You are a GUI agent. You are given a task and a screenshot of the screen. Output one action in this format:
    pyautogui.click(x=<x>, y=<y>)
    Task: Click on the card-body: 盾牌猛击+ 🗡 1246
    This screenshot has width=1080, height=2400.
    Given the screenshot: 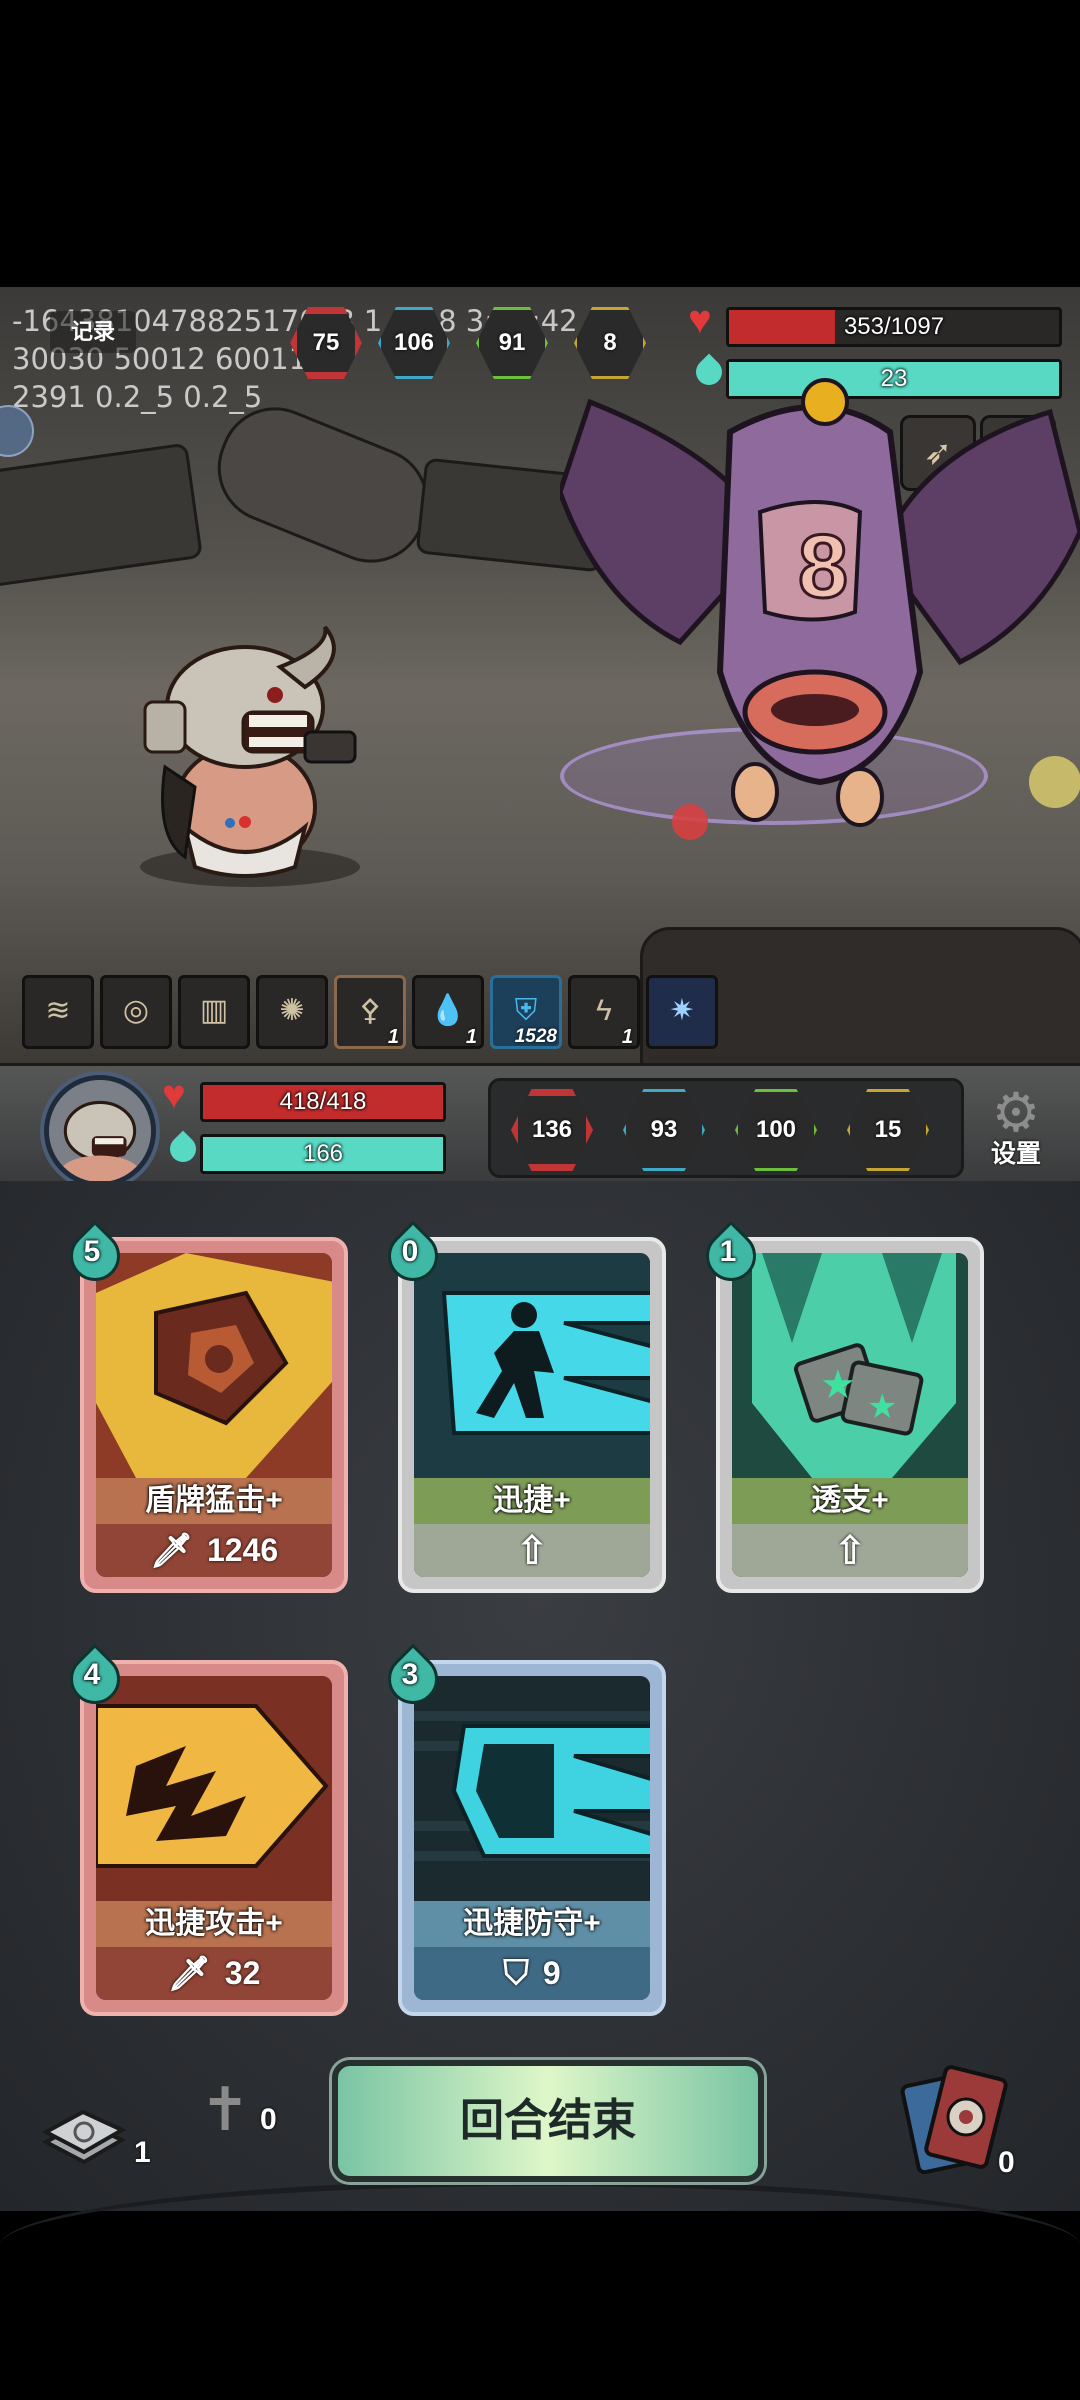 What is the action you would take?
    pyautogui.click(x=214, y=1415)
    